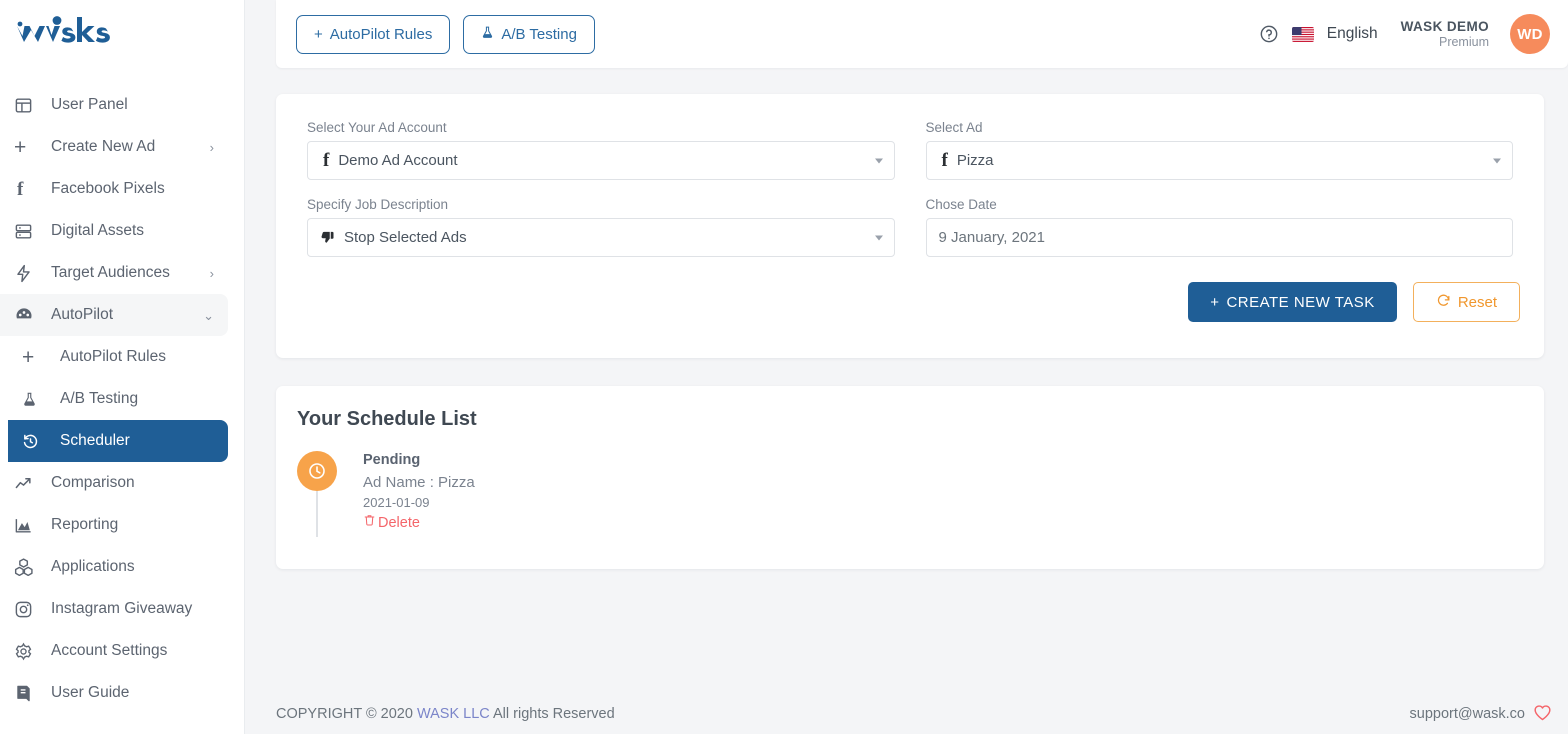  Describe the element at coordinates (93, 566) in the screenshot. I see `sidebar-item-label: Applications` at that location.